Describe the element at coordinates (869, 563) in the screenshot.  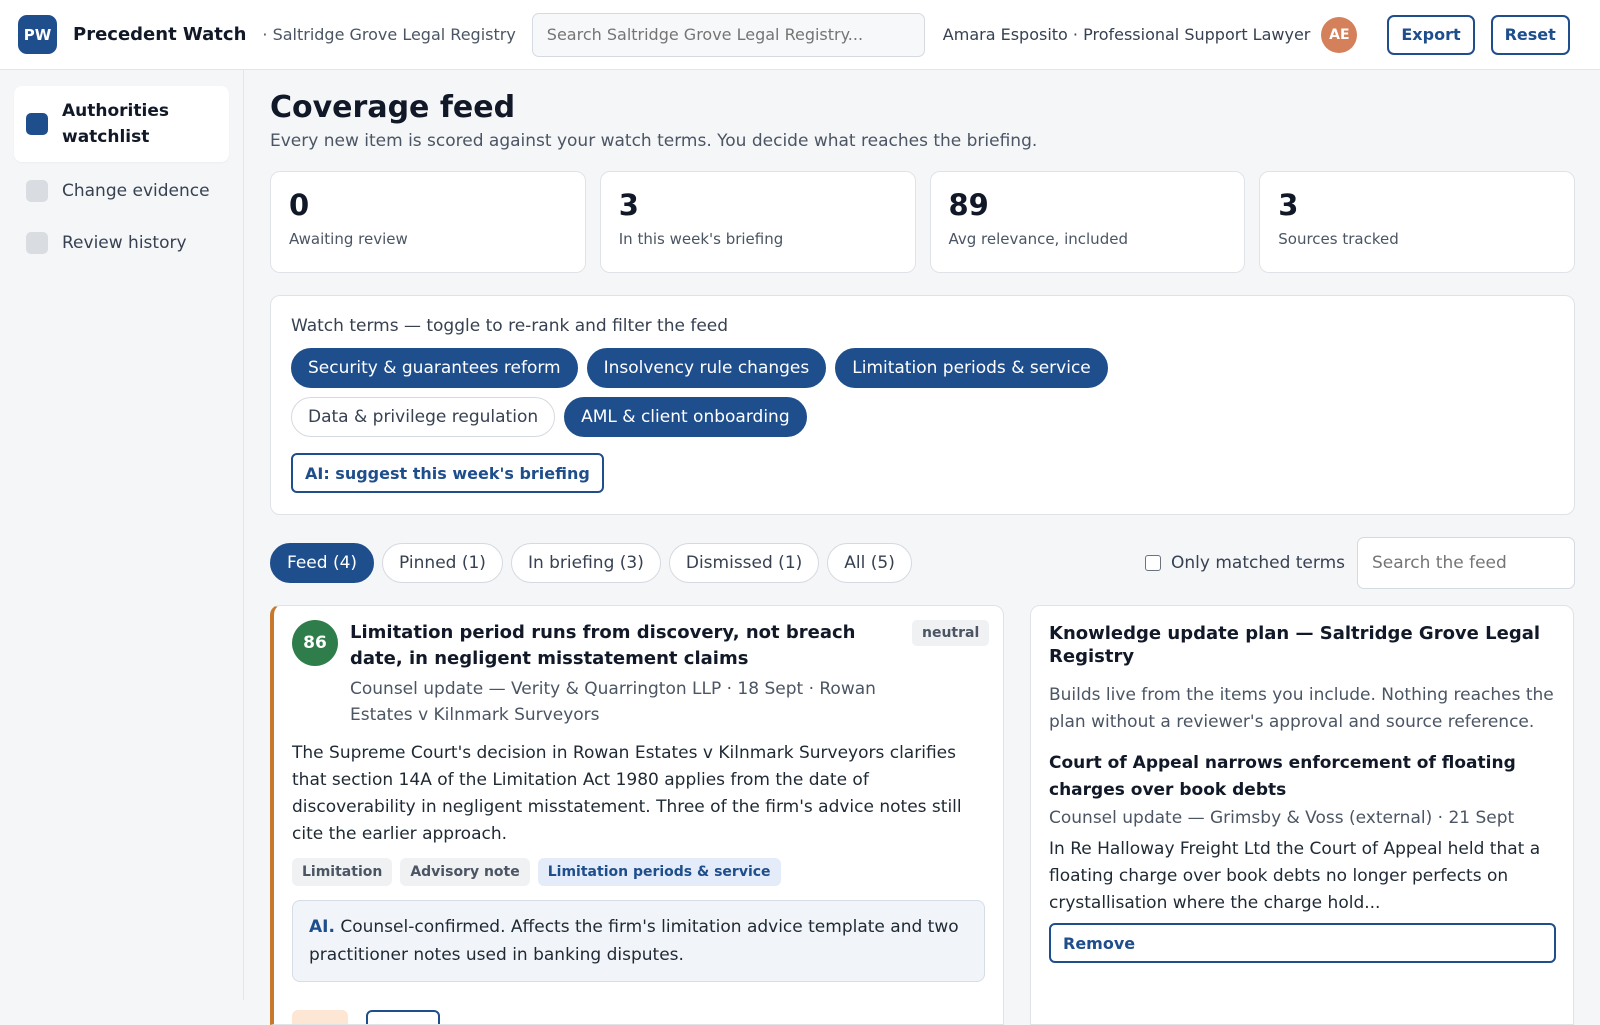
I see `tab-all: All (5)` at that location.